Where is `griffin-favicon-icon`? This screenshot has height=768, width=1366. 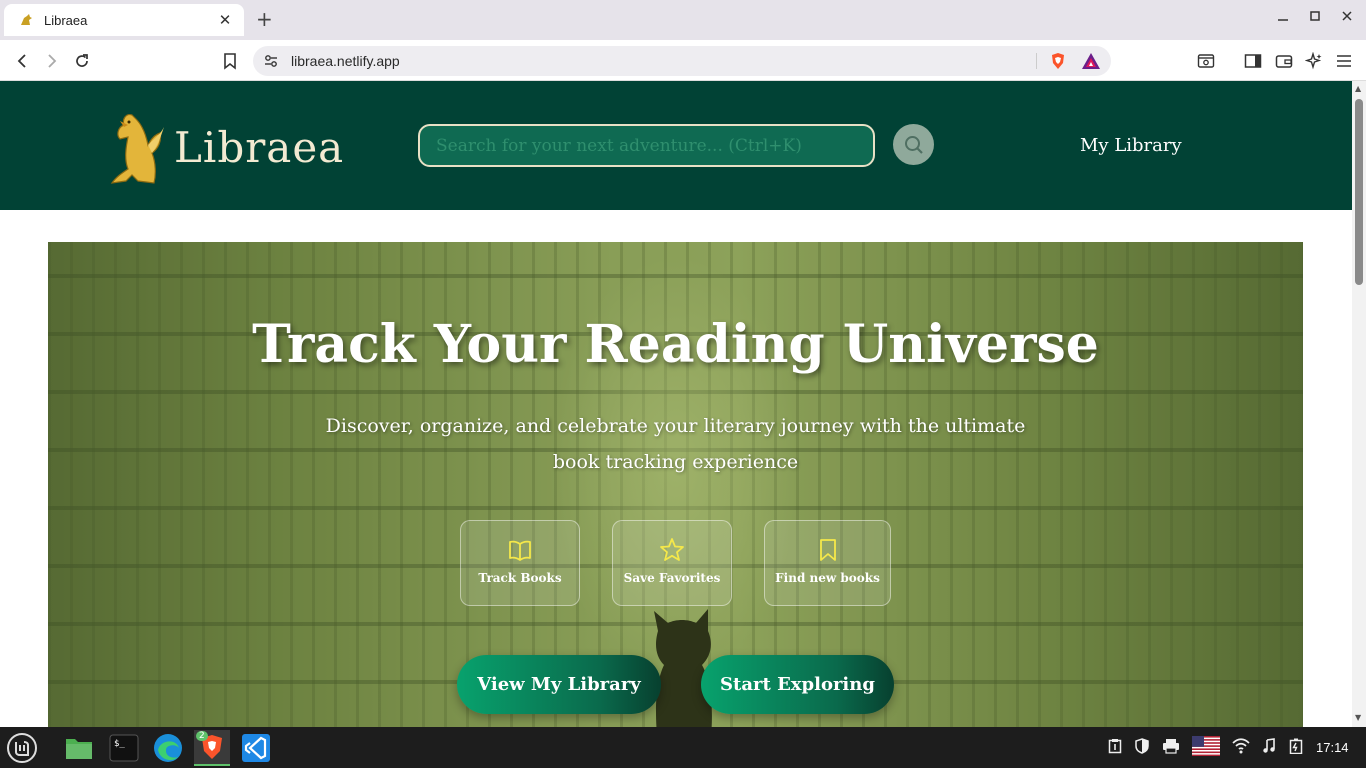
griffin-favicon-icon is located at coordinates (26, 20).